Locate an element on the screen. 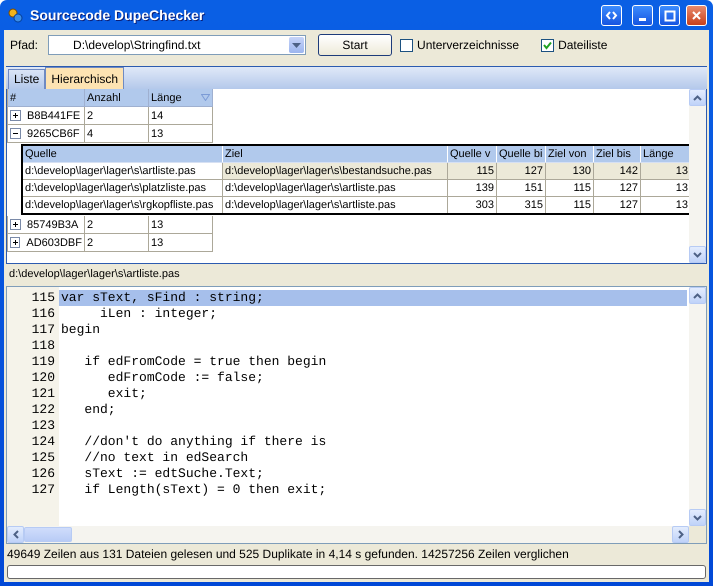  line-number: 118 is located at coordinates (43, 346).